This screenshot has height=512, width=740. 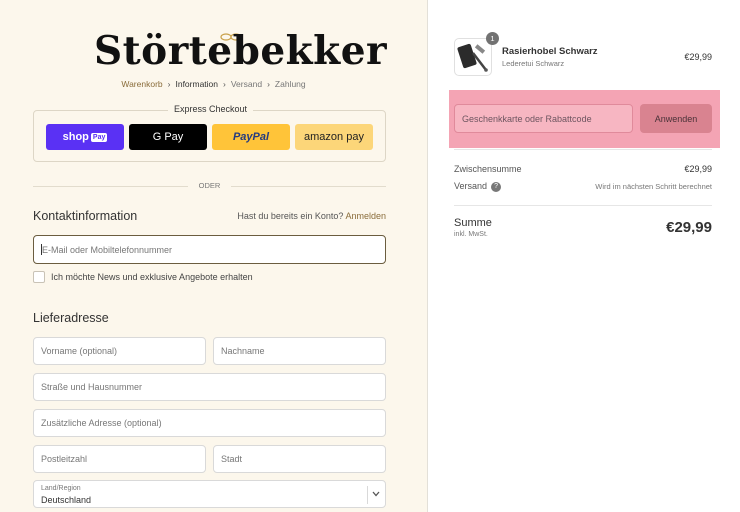 I want to click on postal-code-placeholder: Postleitzahl, so click(x=64, y=459).